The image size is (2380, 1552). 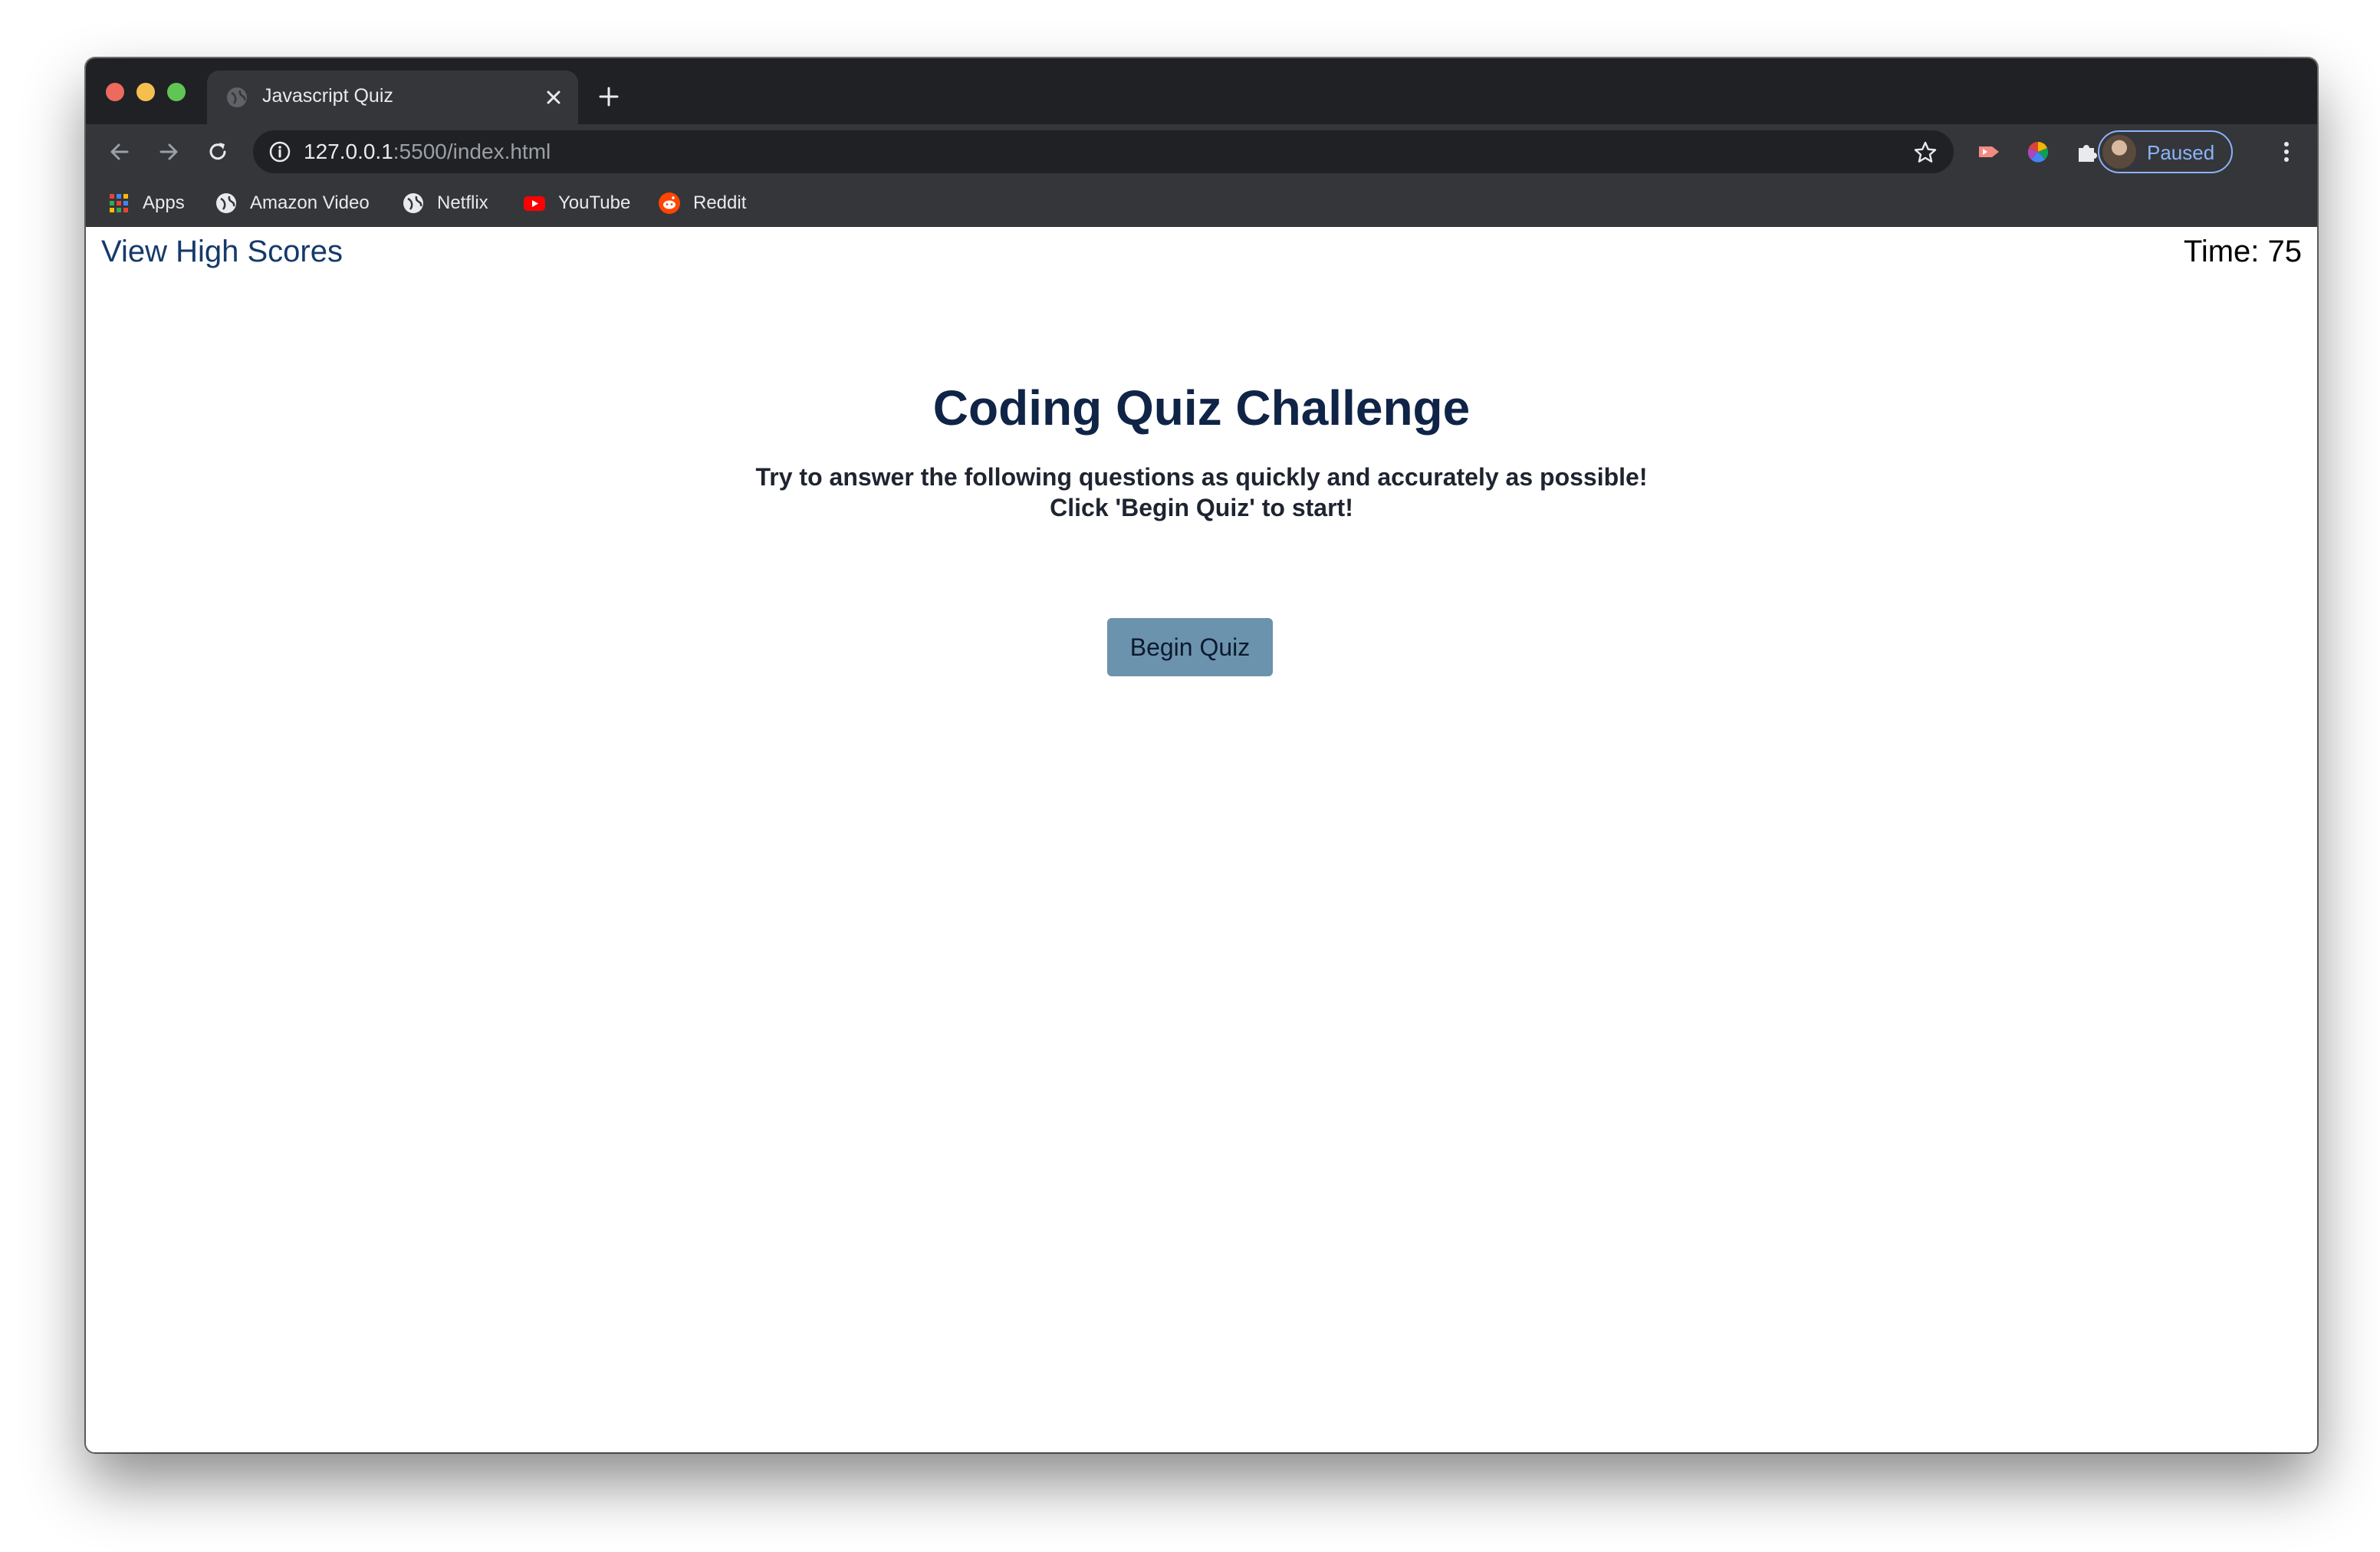 I want to click on new-tab-icon, so click(x=609, y=96).